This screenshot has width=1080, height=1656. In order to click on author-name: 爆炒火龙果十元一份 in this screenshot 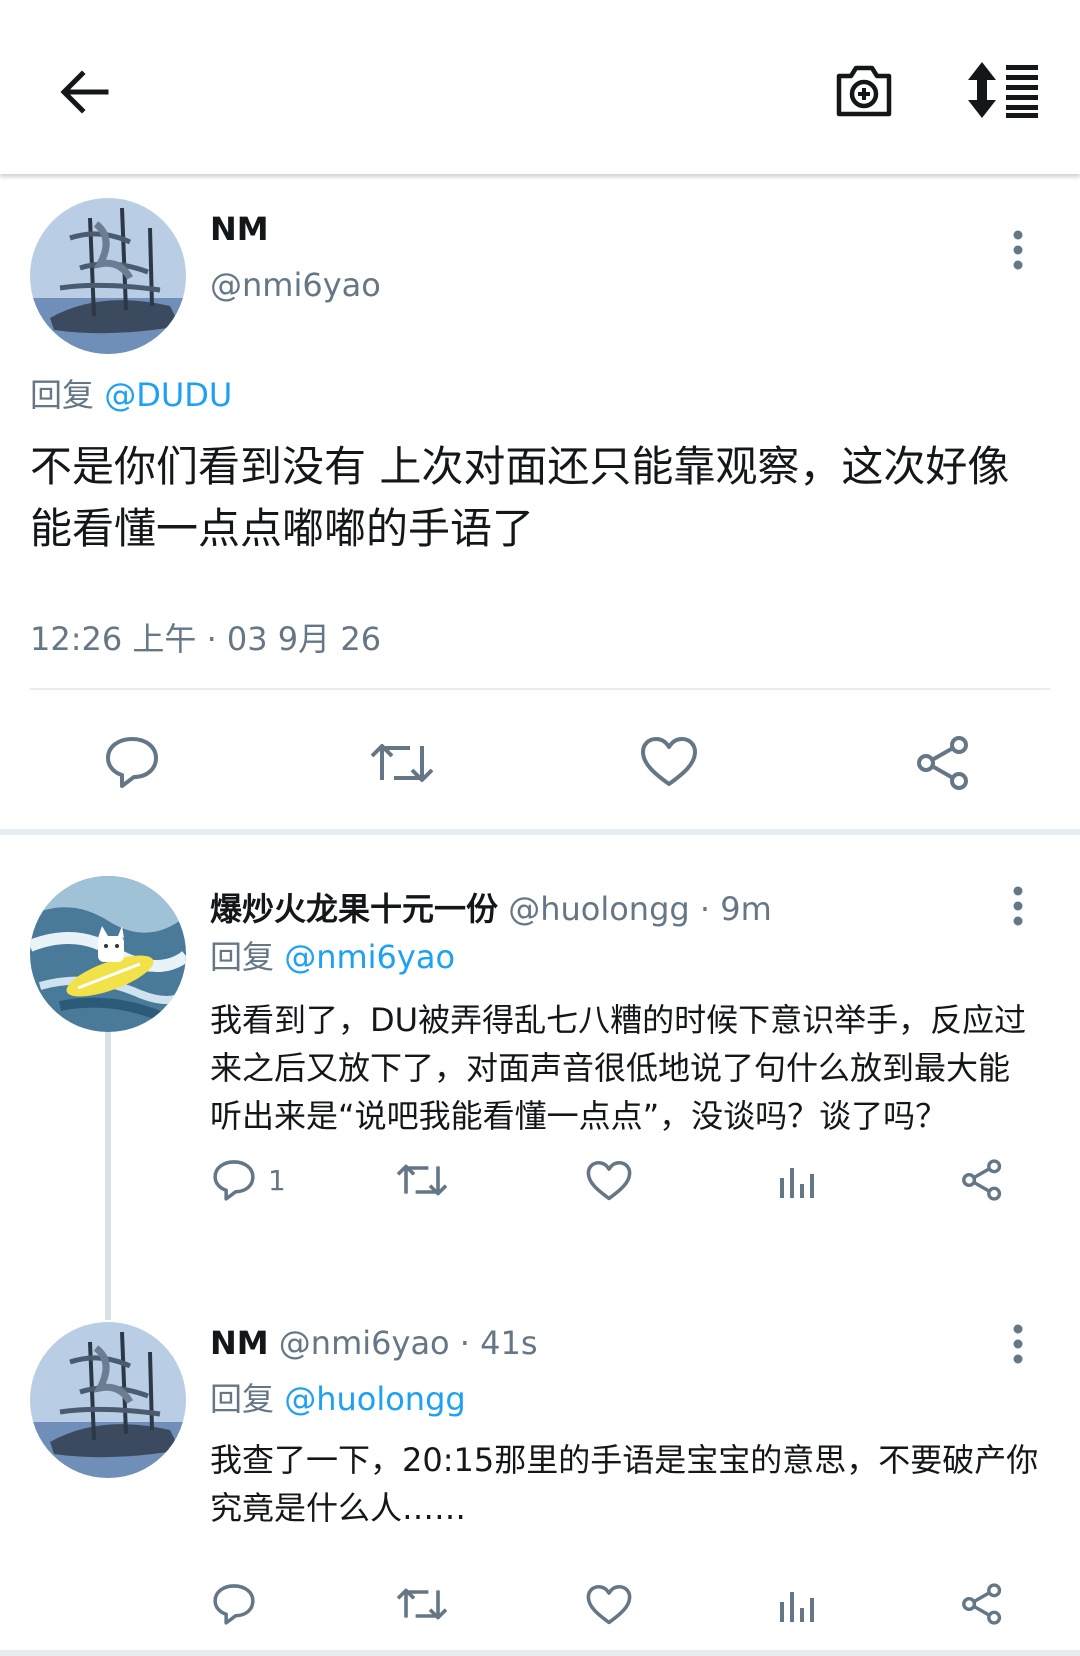, I will do `click(354, 909)`.